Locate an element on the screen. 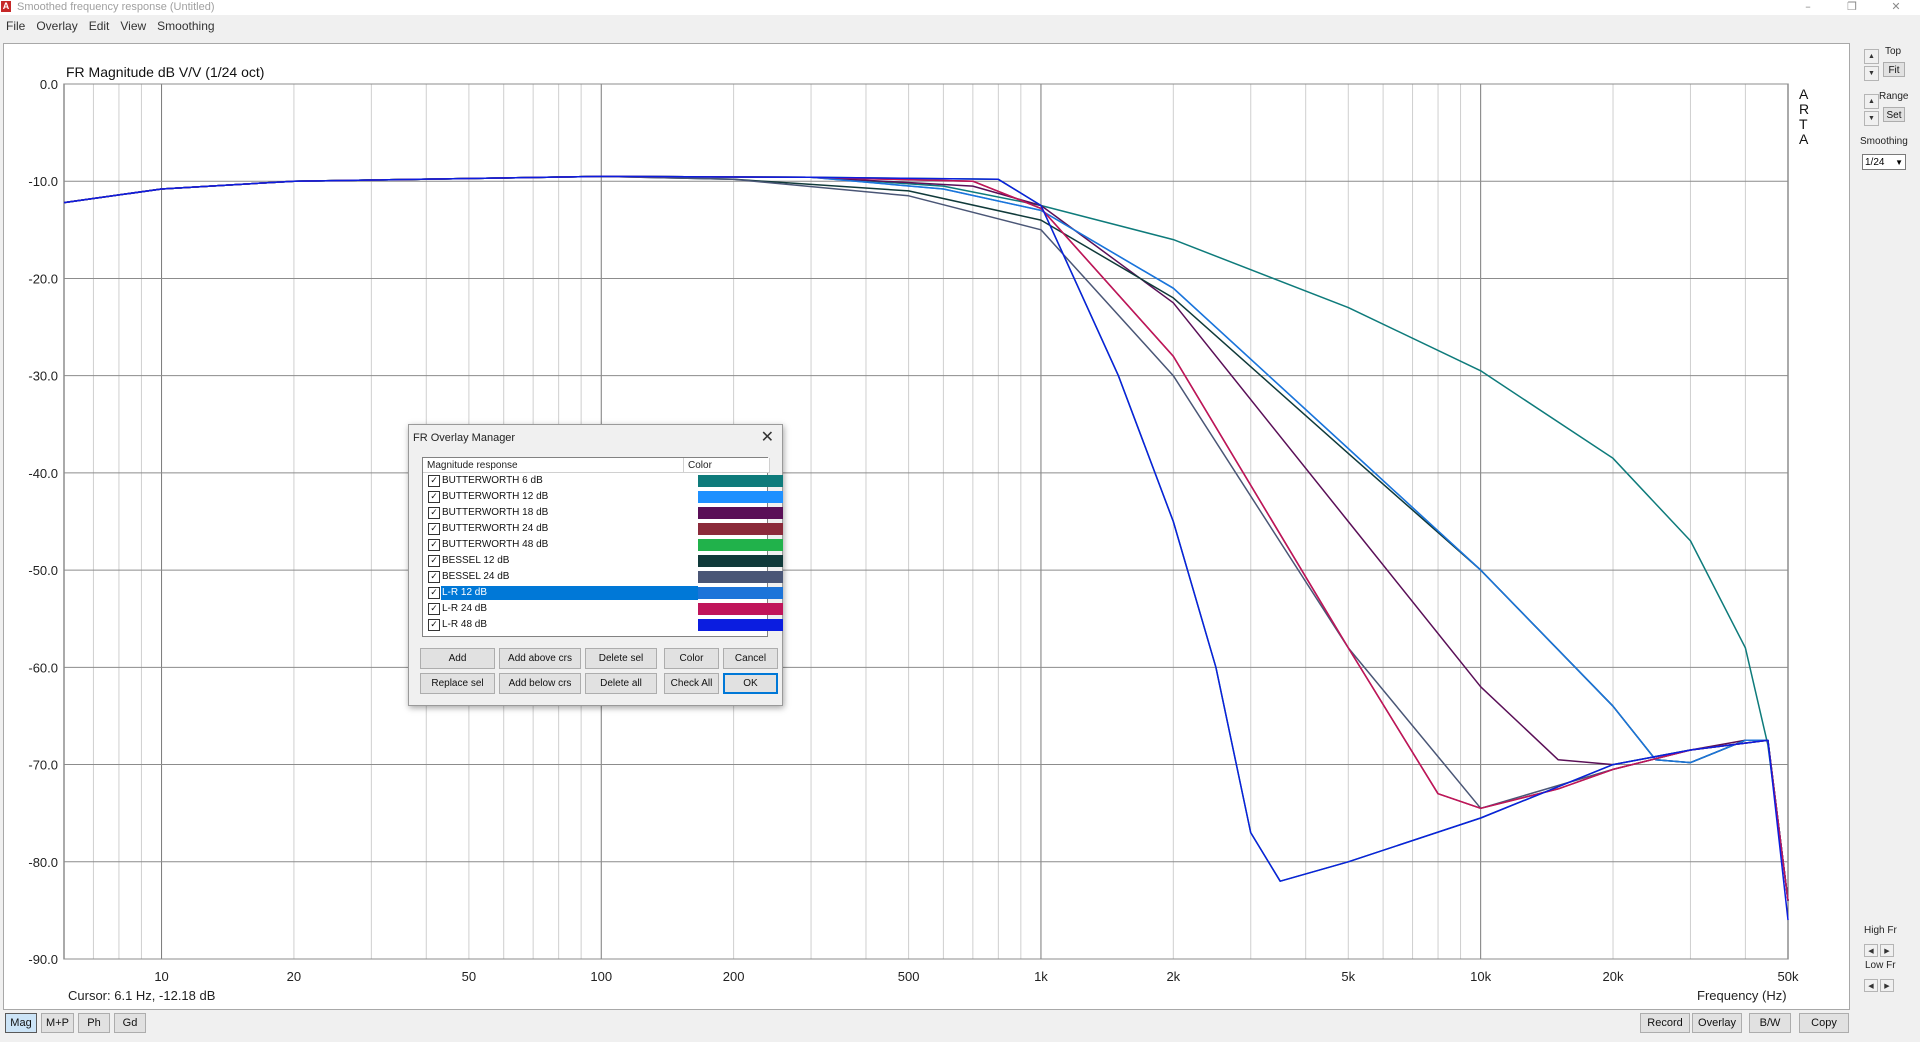 The width and height of the screenshot is (1920, 1042). x-tick-label: 500 is located at coordinates (909, 976).